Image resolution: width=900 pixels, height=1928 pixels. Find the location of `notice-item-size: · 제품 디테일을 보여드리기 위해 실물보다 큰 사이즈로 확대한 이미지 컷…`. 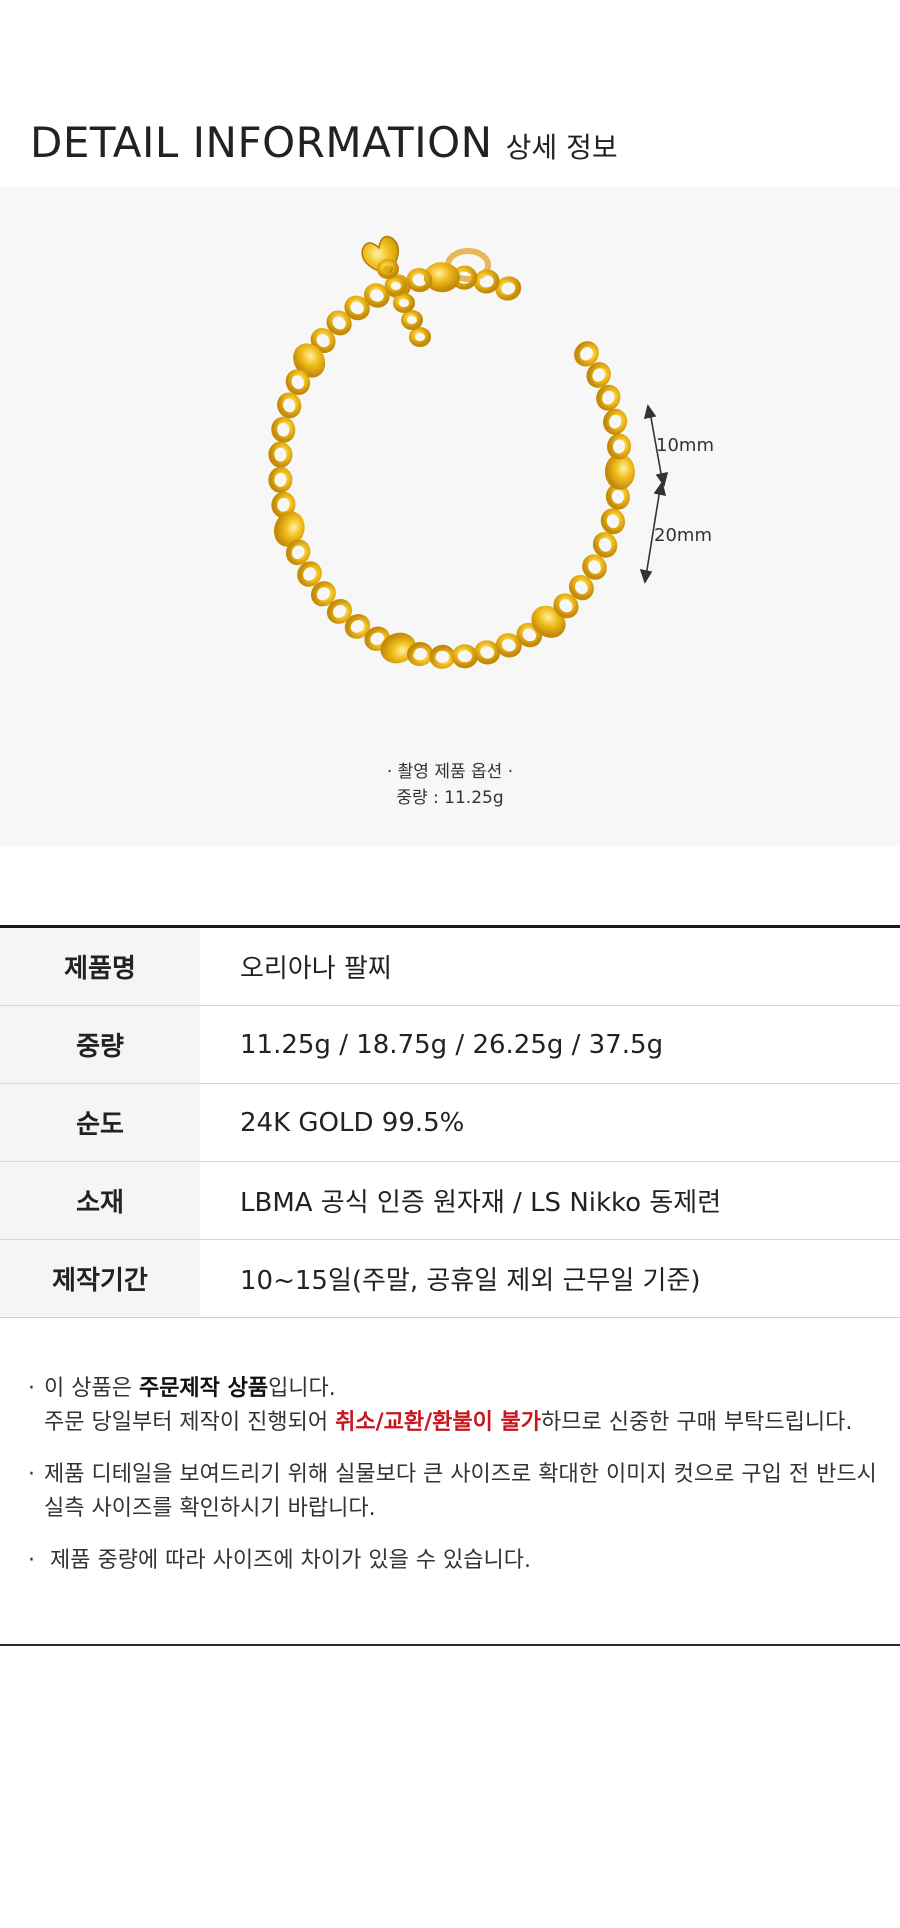

notice-item-size: · 제품 디테일을 보여드리기 위해 실물보다 큰 사이즈로 확대한 이미지 컷… is located at coordinates (453, 1492).